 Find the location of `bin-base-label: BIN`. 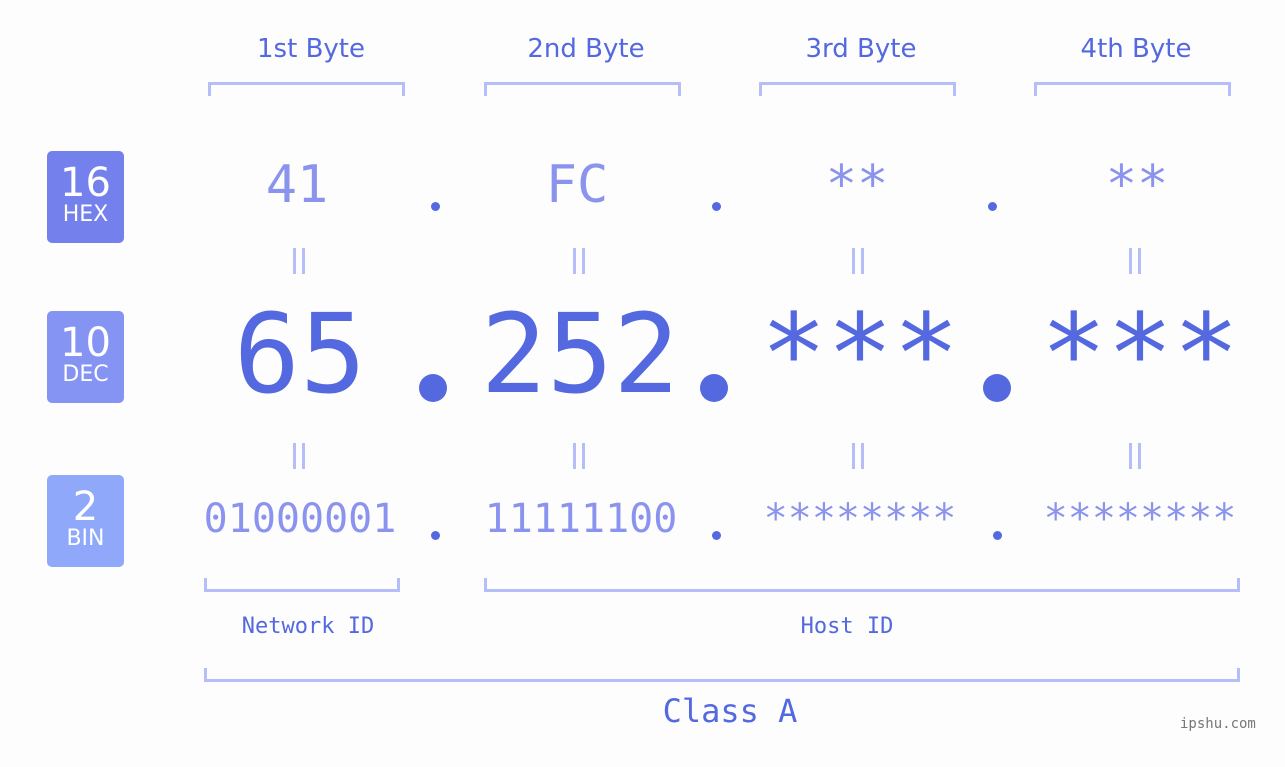

bin-base-label: BIN is located at coordinates (85, 538).